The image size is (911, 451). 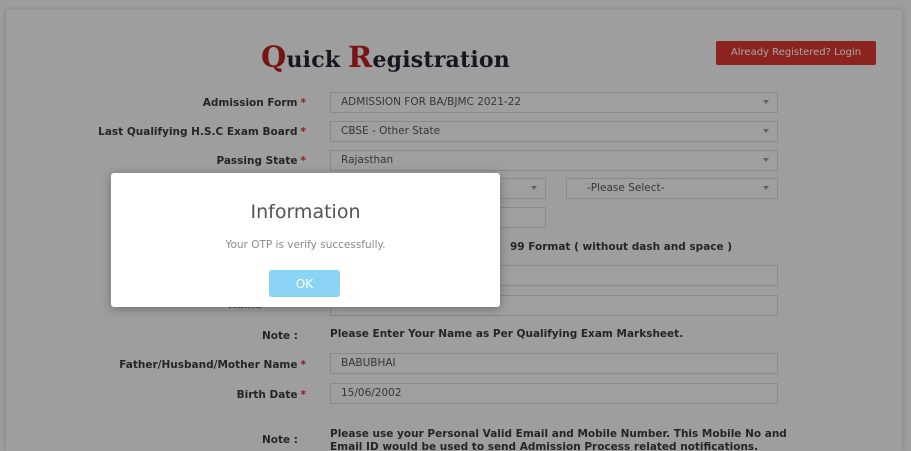 I want to click on ok-button: OK, so click(x=304, y=283).